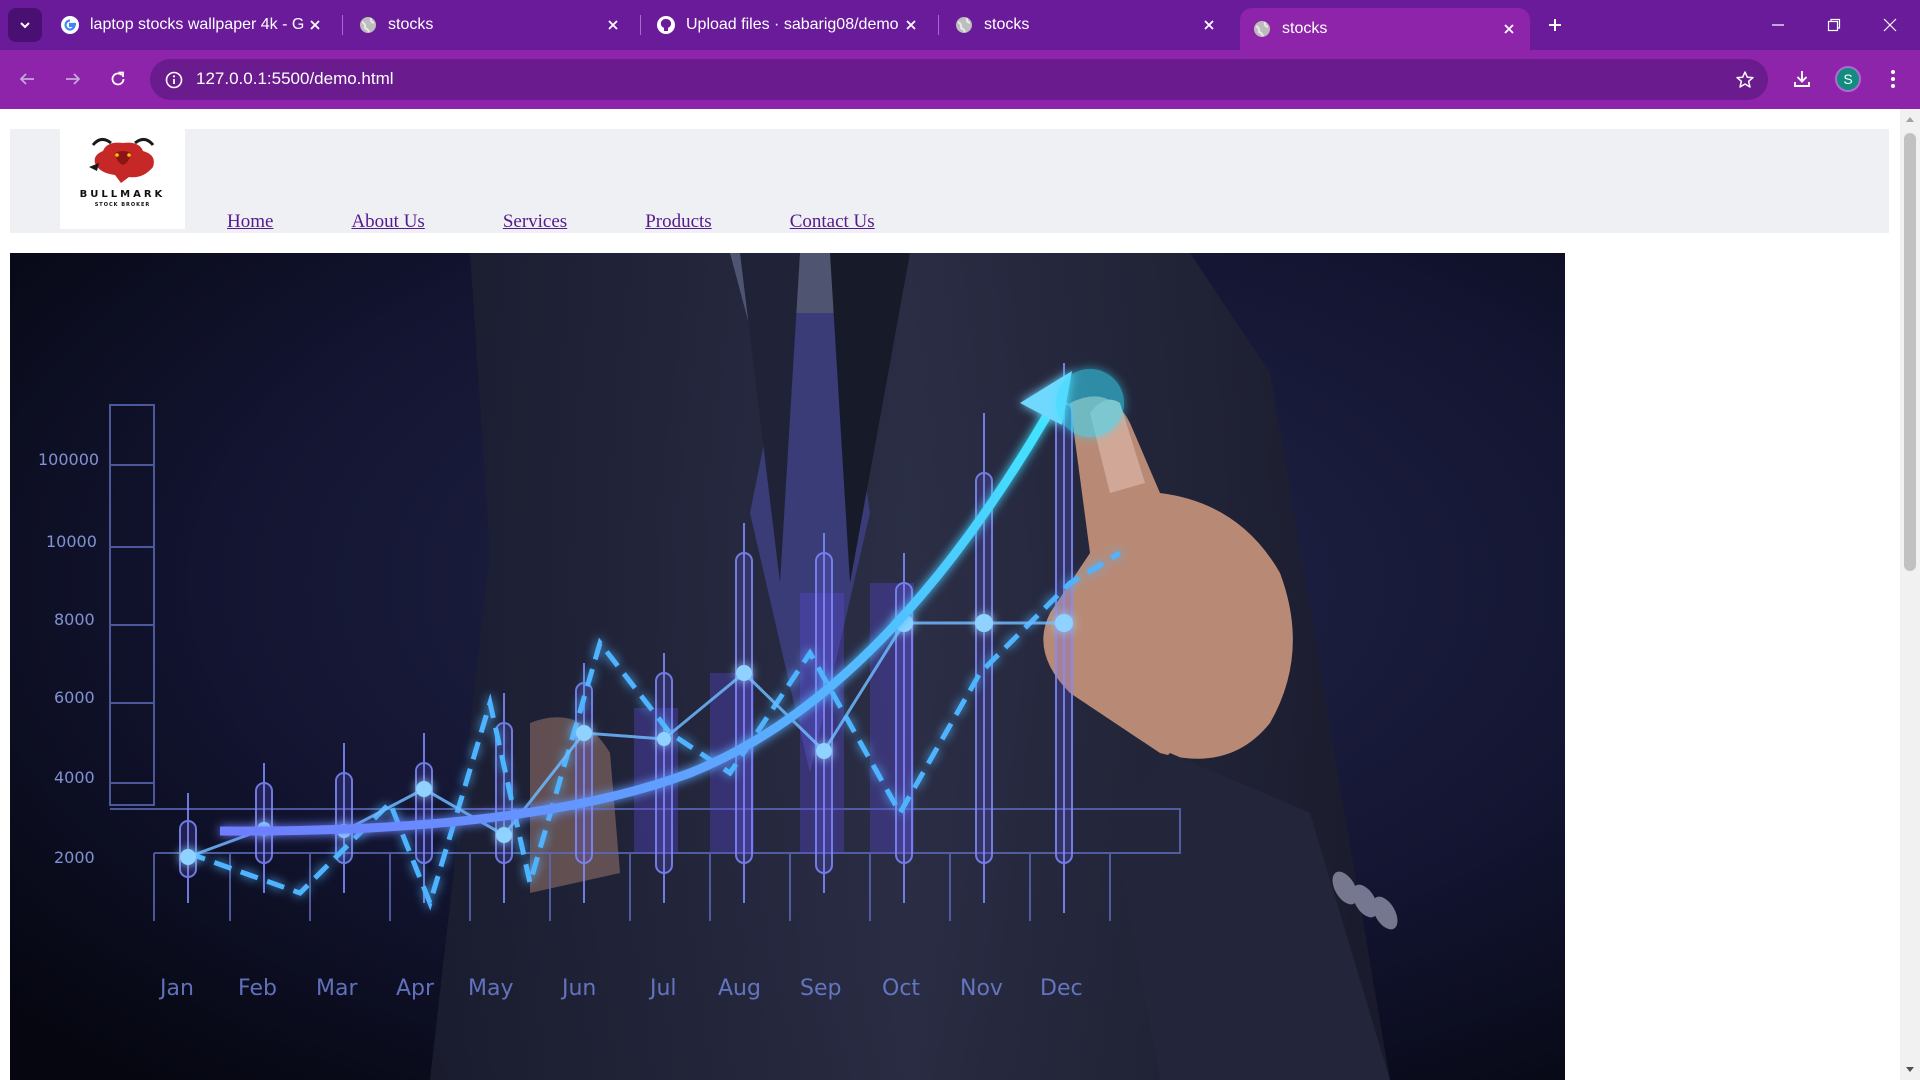  Describe the element at coordinates (1910, 594) in the screenshot. I see `page-scrollbar` at that location.